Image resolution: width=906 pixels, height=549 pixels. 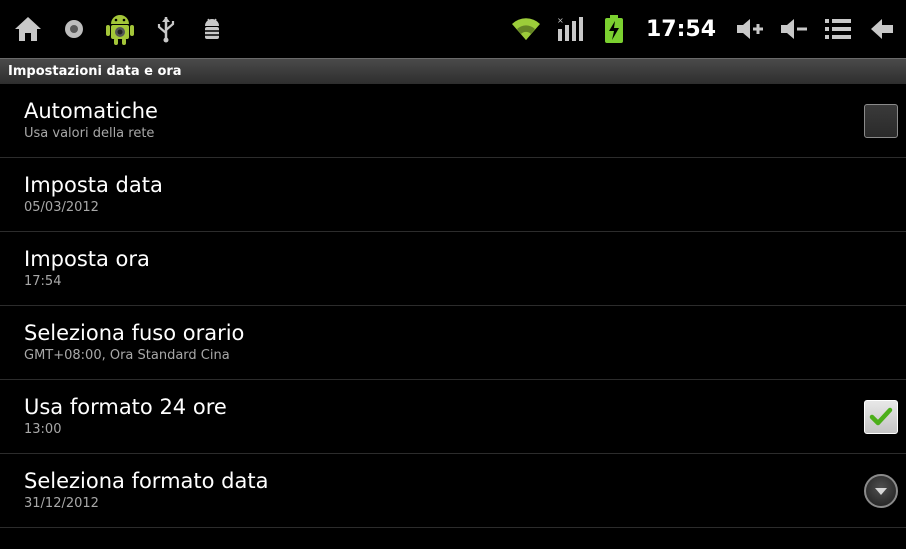 I want to click on setting-title: Seleziona formato data, so click(x=146, y=481).